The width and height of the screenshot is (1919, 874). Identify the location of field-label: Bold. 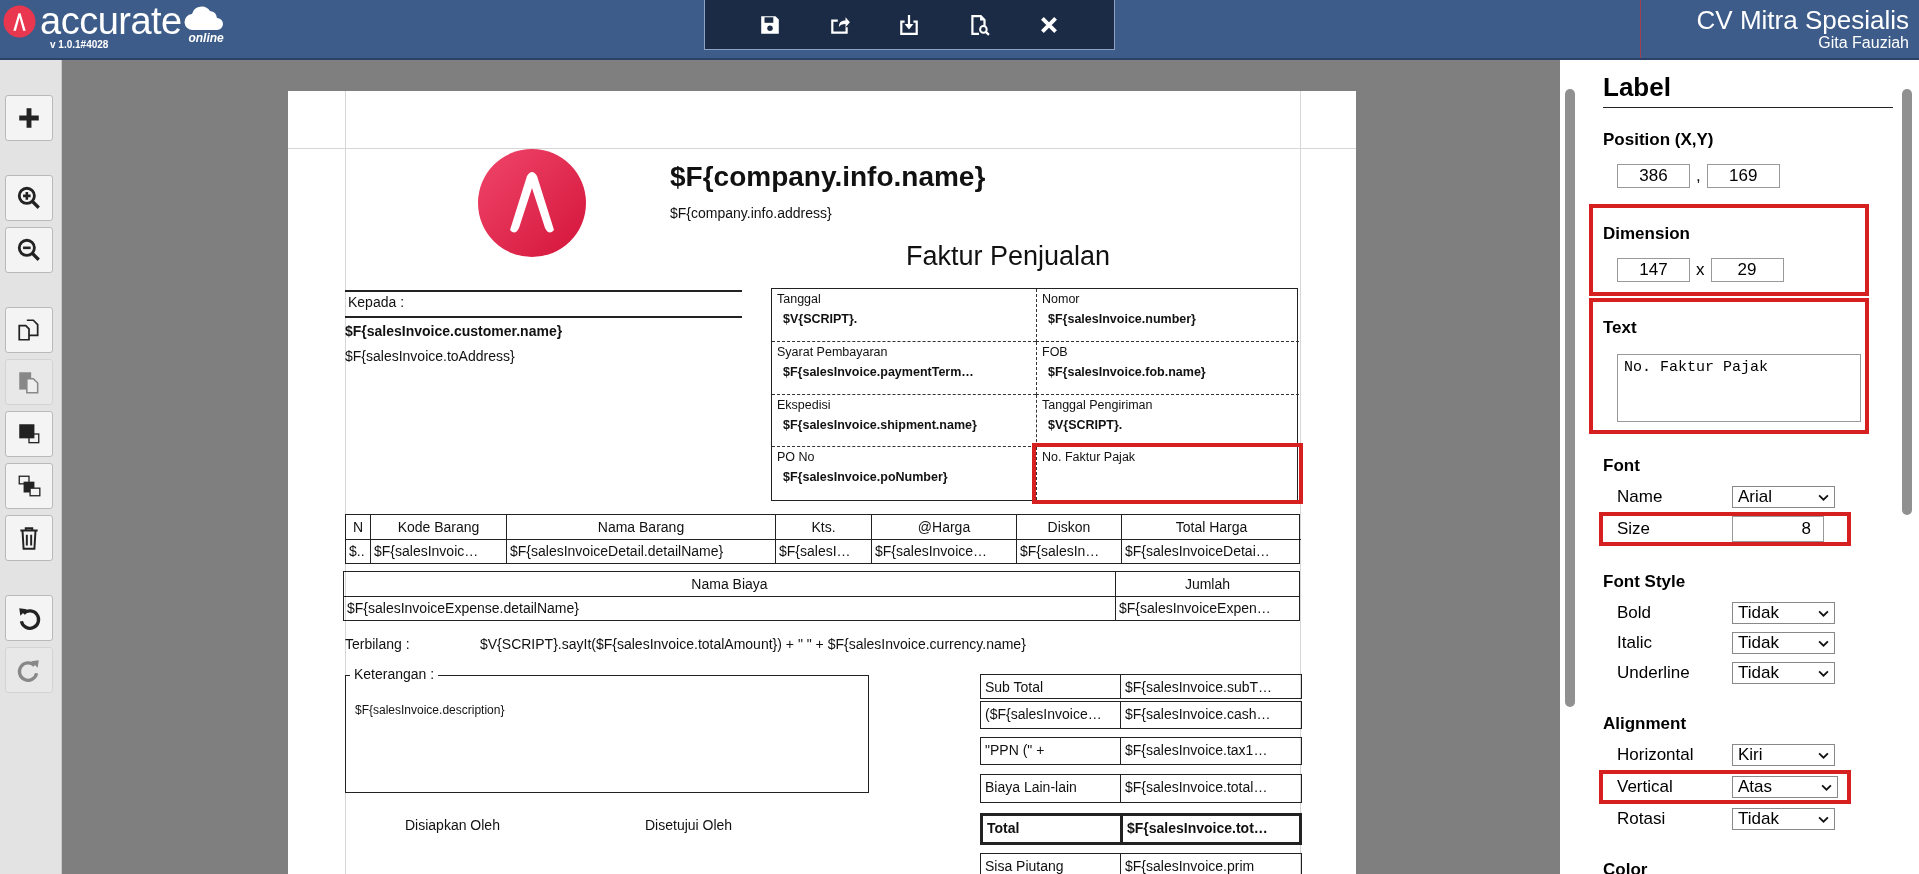
(1635, 613).